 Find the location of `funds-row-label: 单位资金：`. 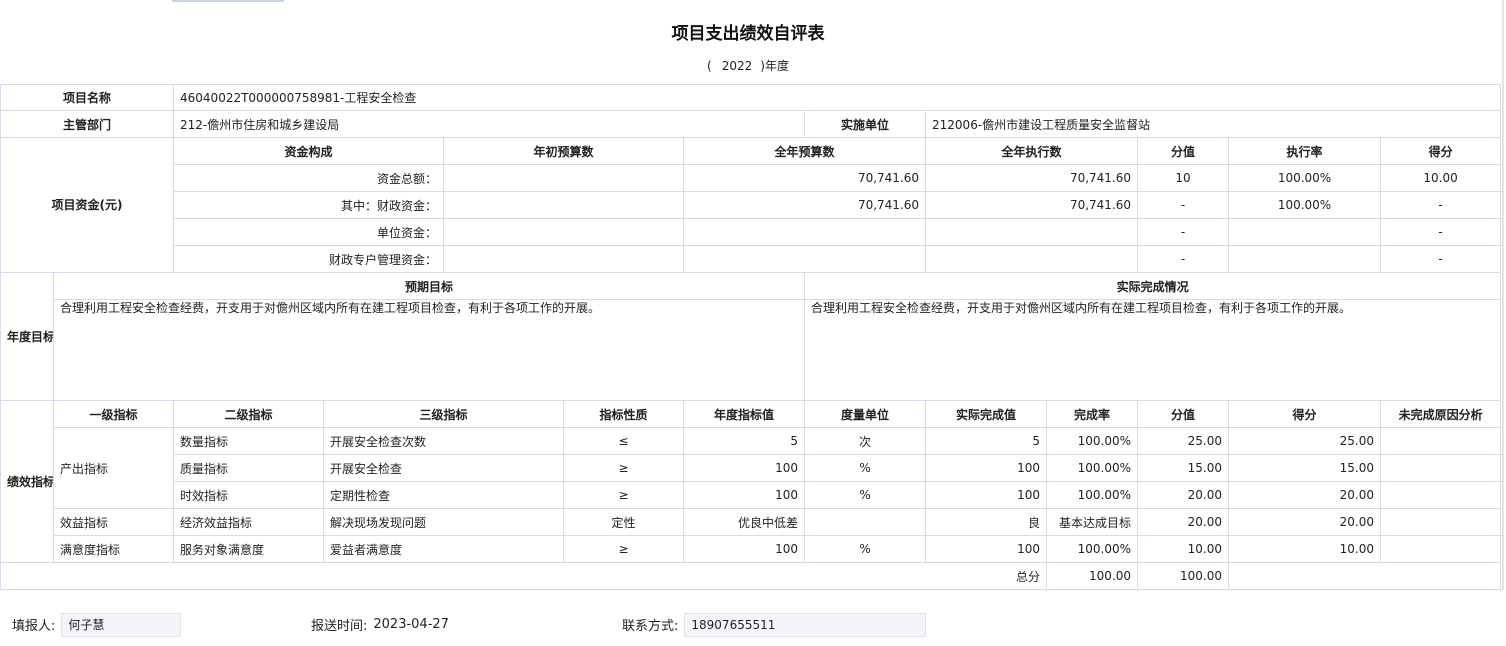

funds-row-label: 单位资金： is located at coordinates (309, 232).